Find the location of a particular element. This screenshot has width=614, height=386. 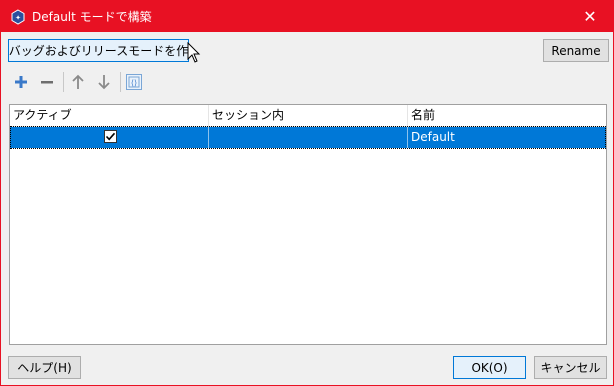

app-icon: ✦ is located at coordinates (18, 17).